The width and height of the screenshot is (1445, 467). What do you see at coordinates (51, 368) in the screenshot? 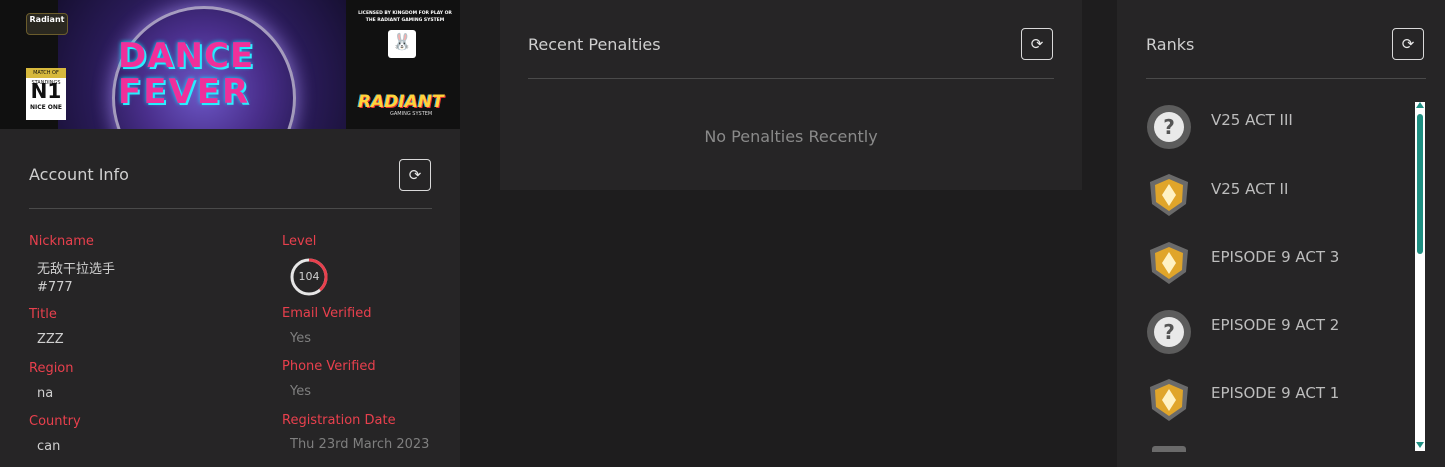
I see `region-label: Region` at bounding box center [51, 368].